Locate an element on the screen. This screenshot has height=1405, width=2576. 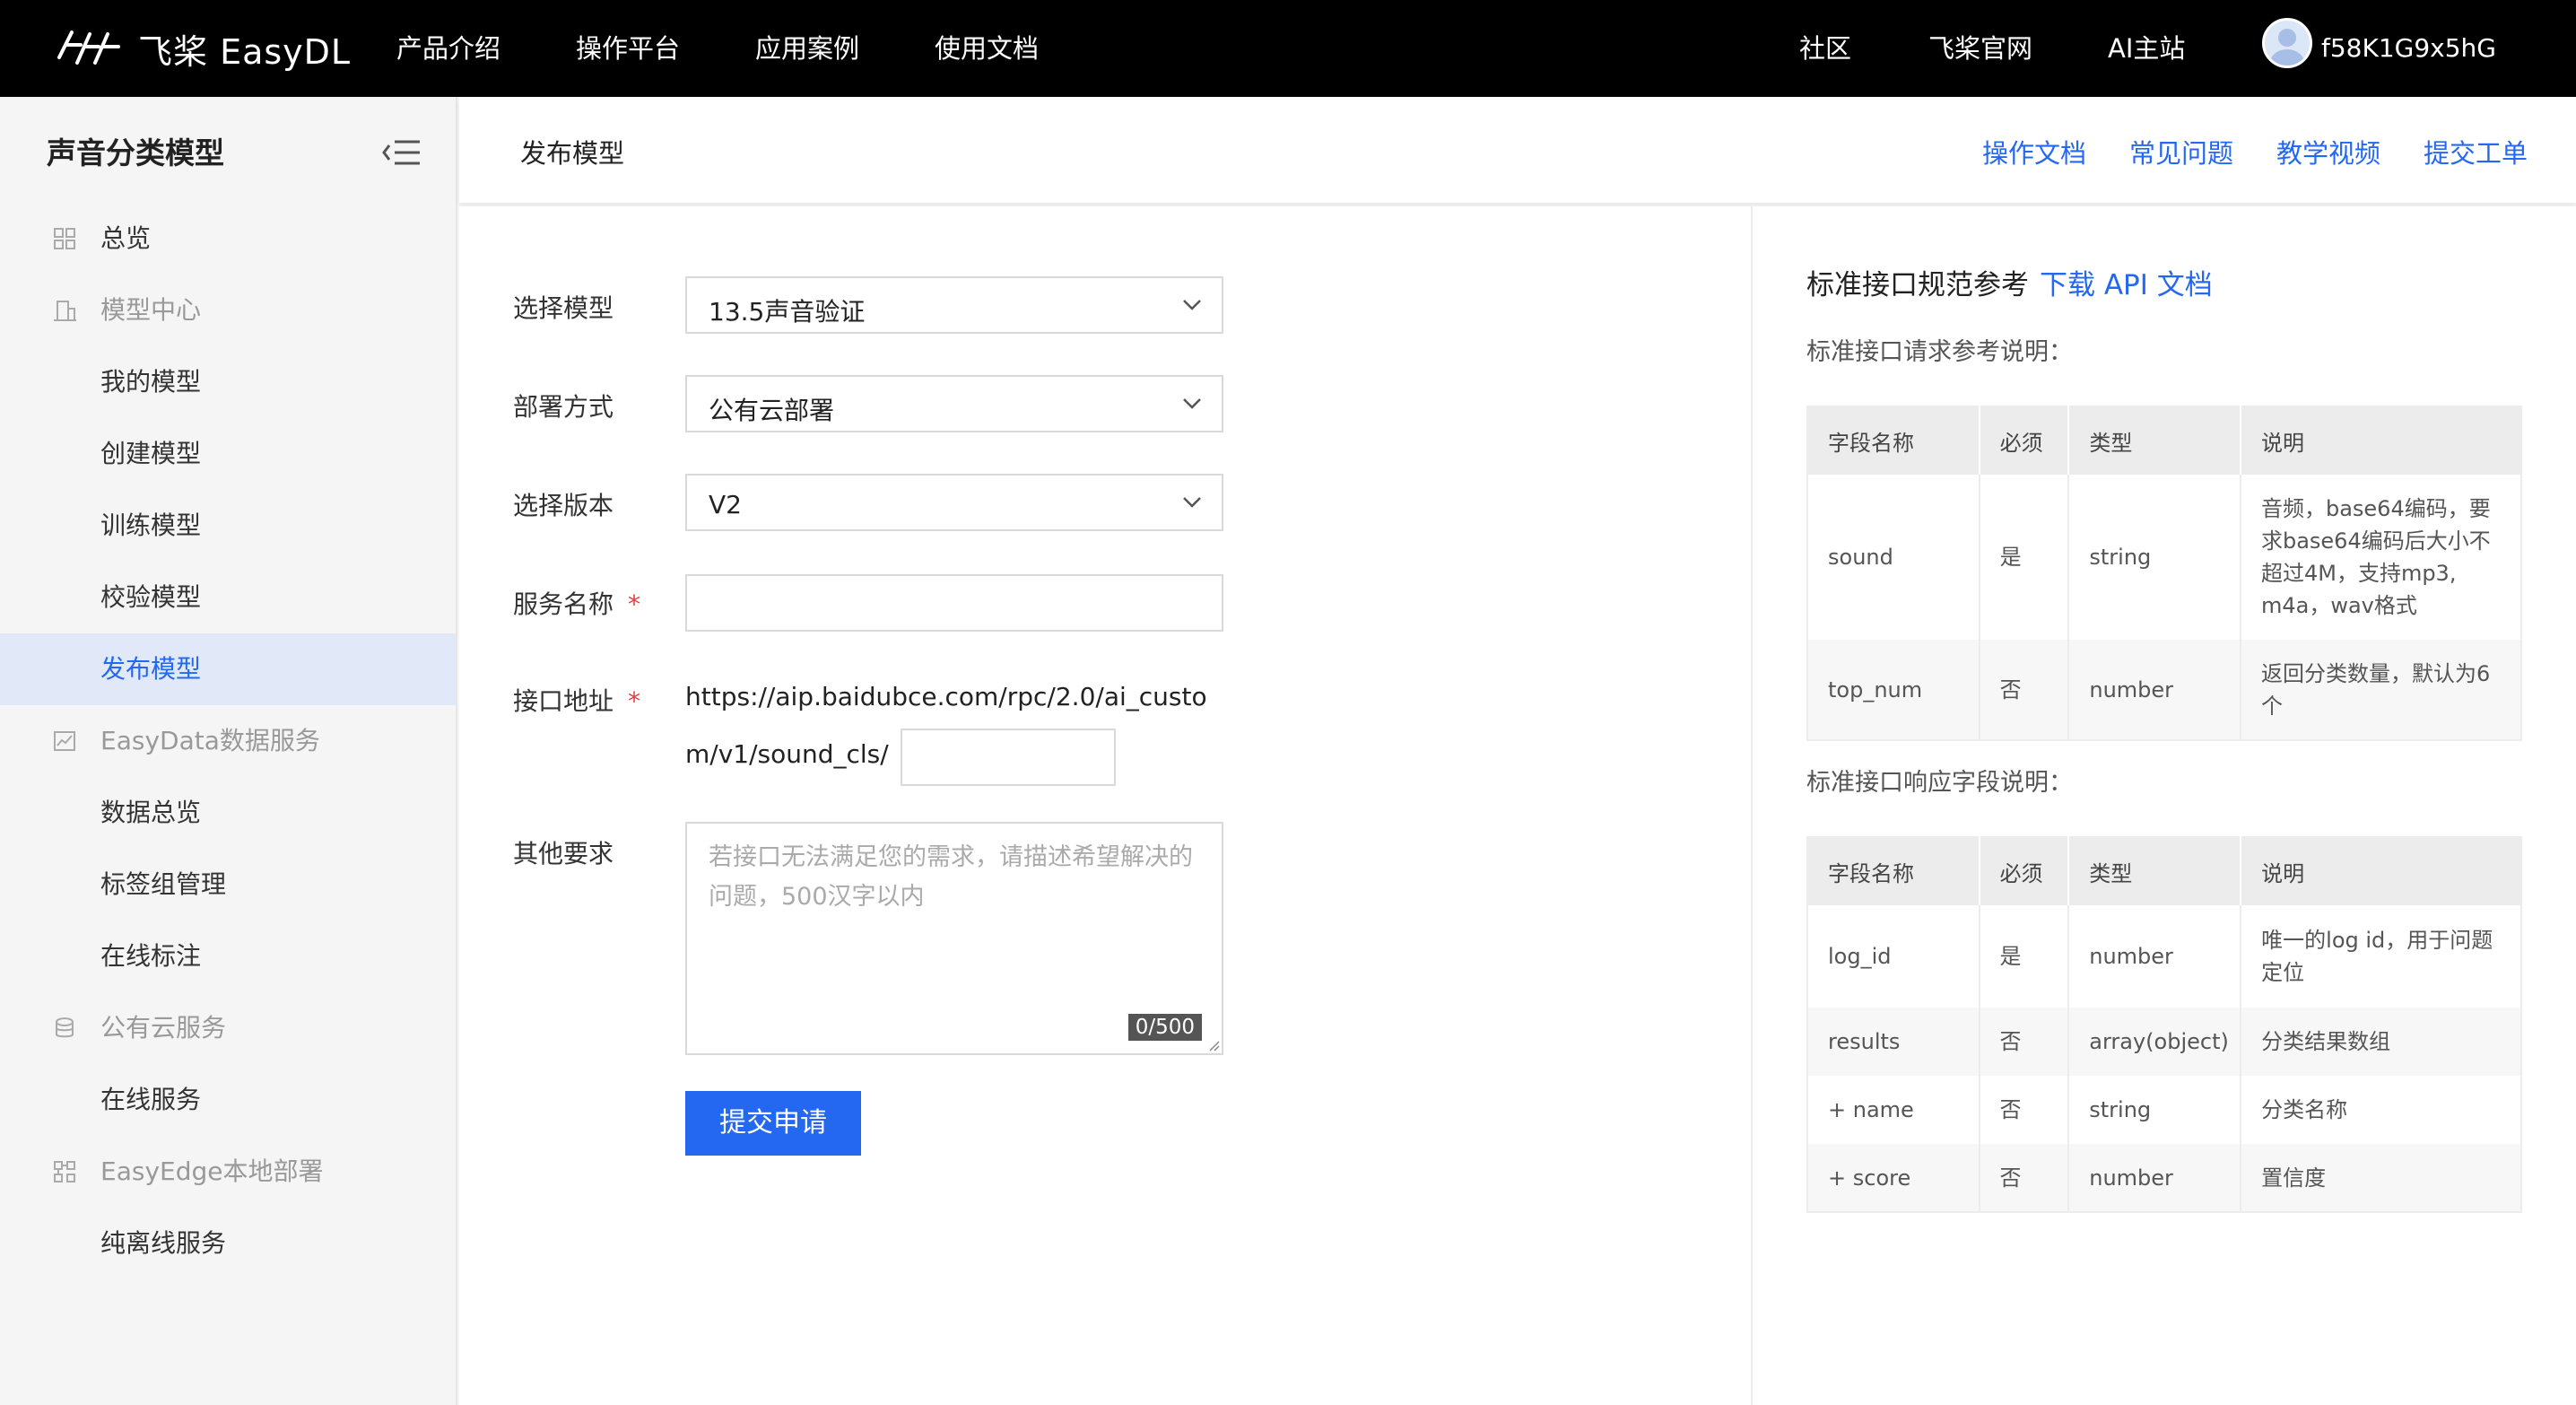
table-header-row: 字段名称 必须 类型 说明 is located at coordinates (2164, 871).